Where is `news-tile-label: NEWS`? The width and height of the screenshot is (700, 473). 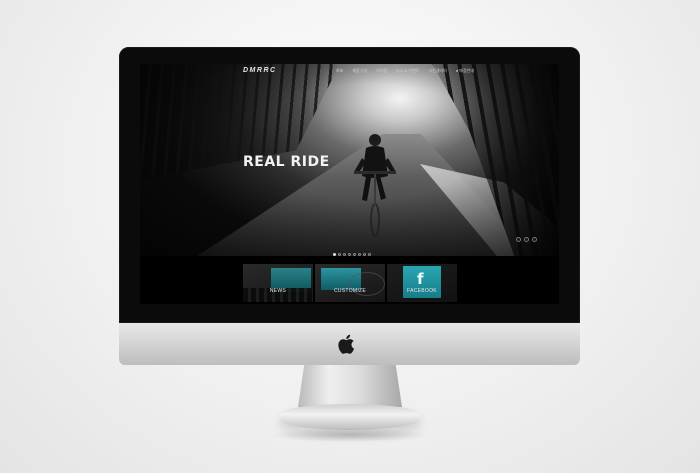 news-tile-label: NEWS is located at coordinates (278, 291).